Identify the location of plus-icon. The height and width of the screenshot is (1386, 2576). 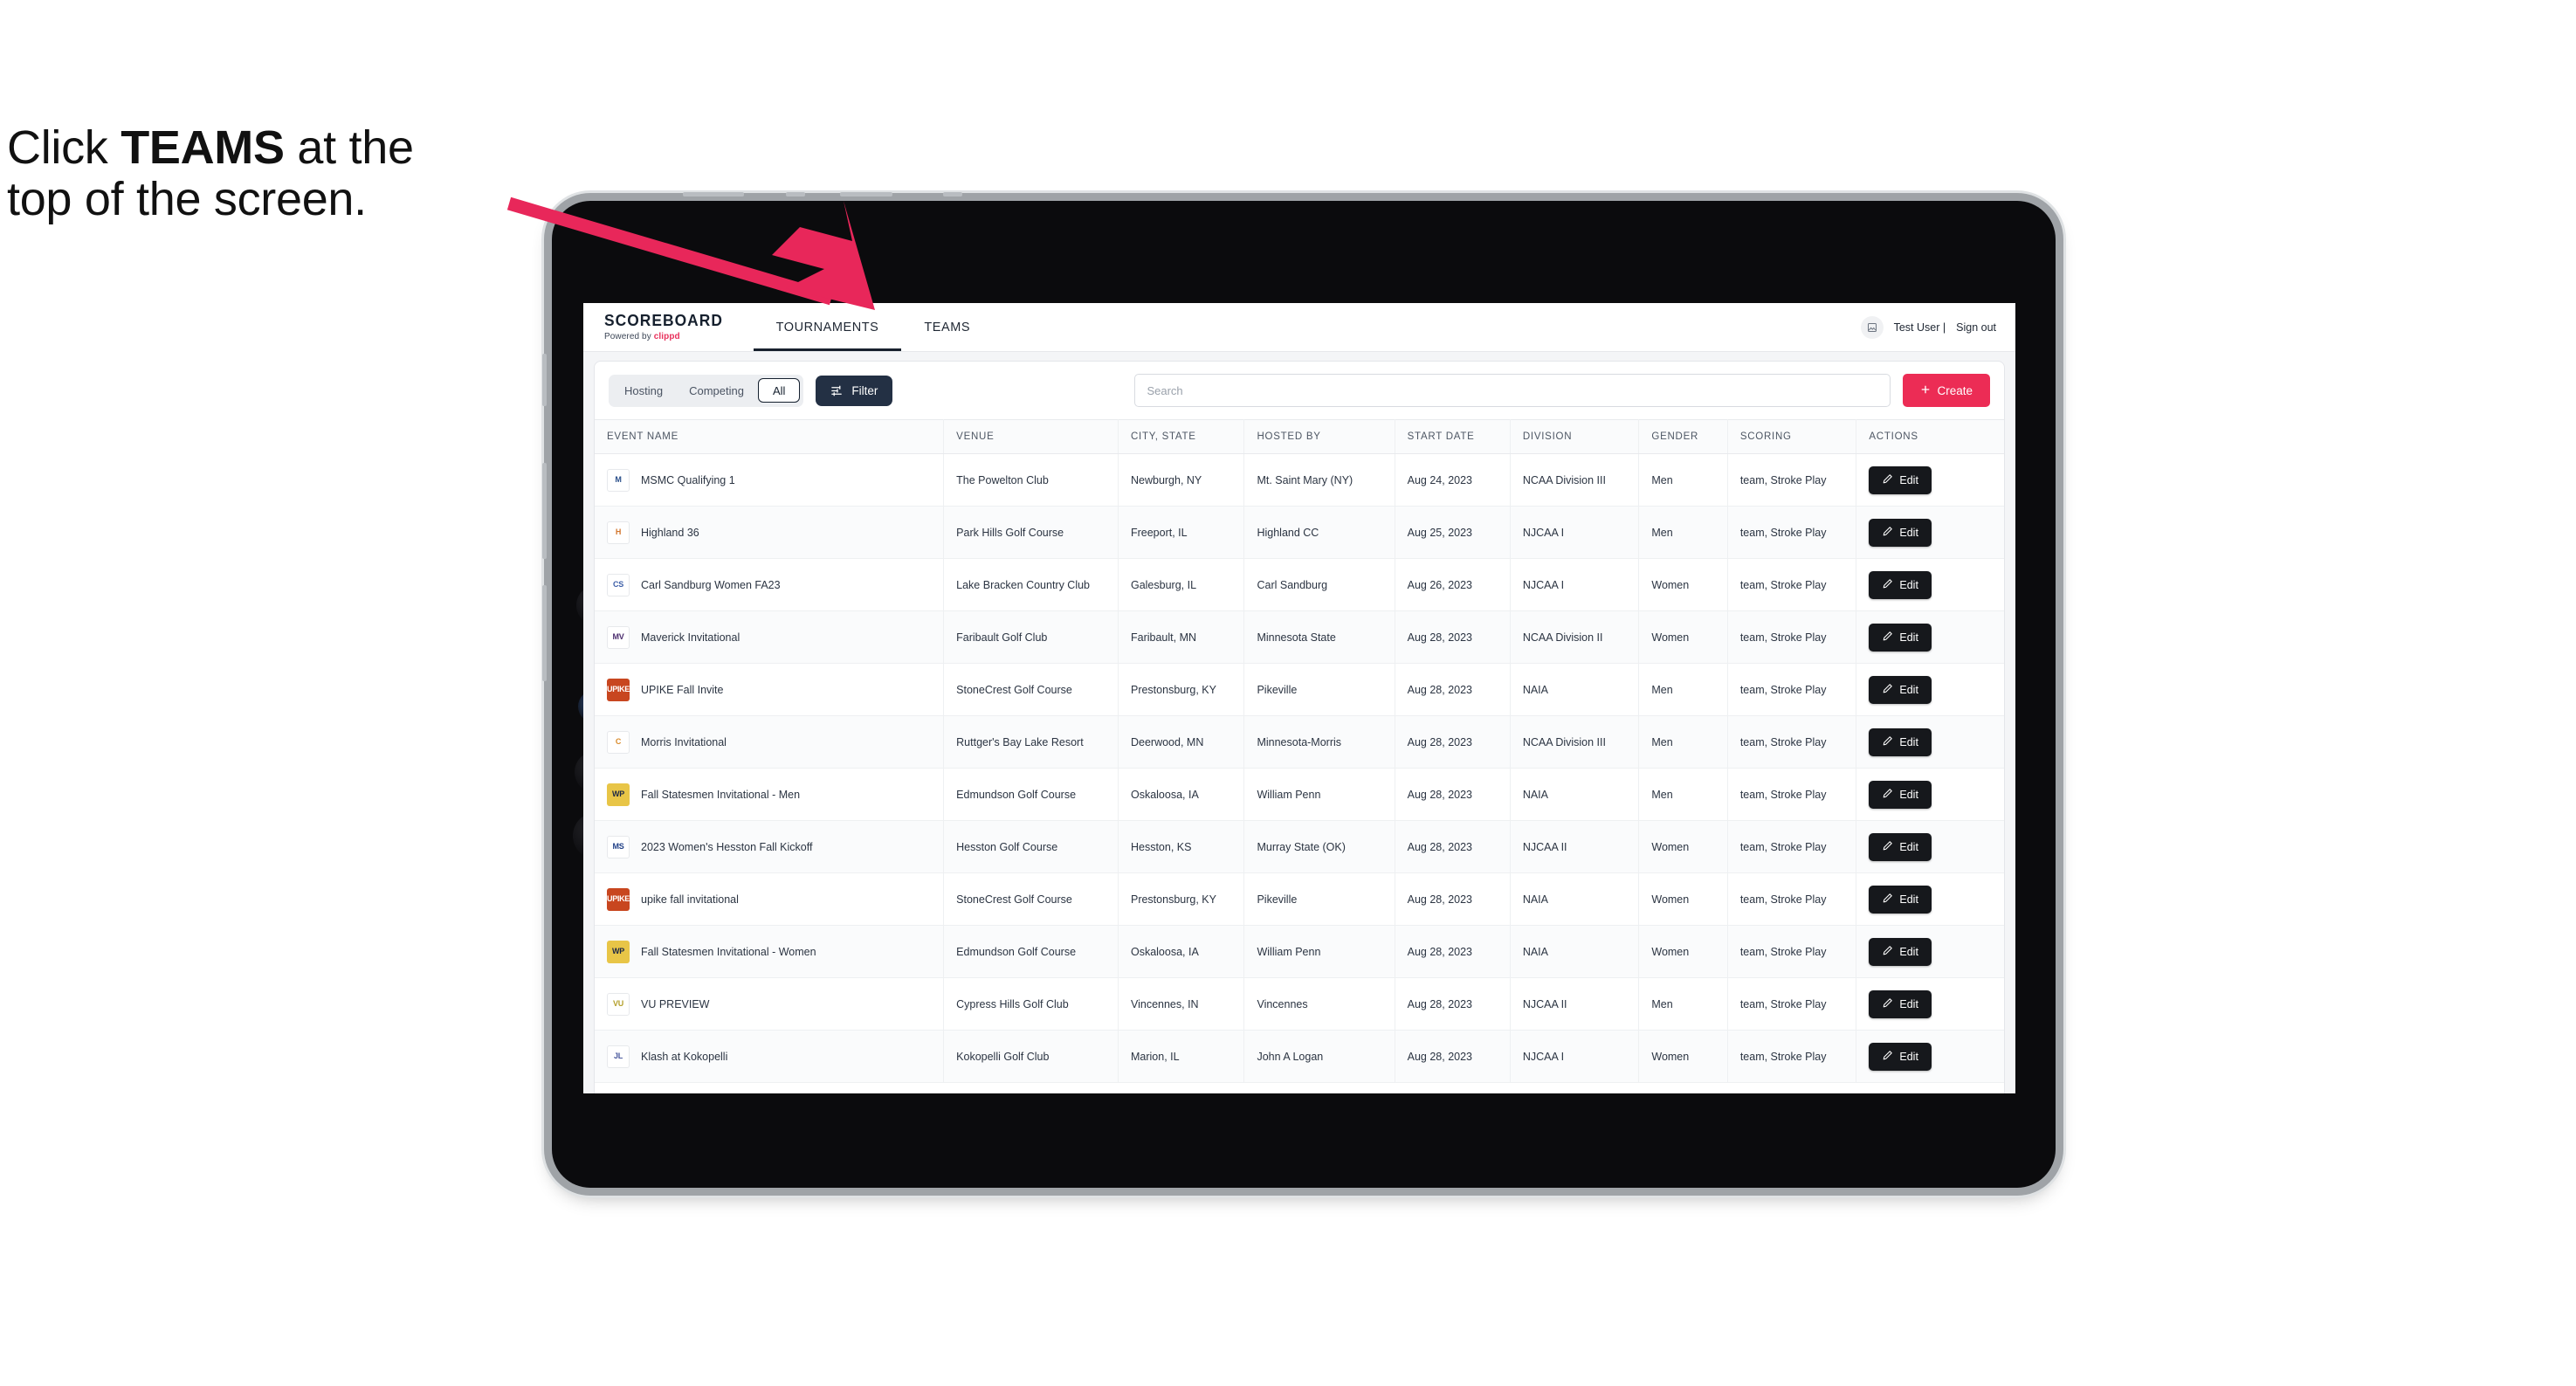
(1925, 391).